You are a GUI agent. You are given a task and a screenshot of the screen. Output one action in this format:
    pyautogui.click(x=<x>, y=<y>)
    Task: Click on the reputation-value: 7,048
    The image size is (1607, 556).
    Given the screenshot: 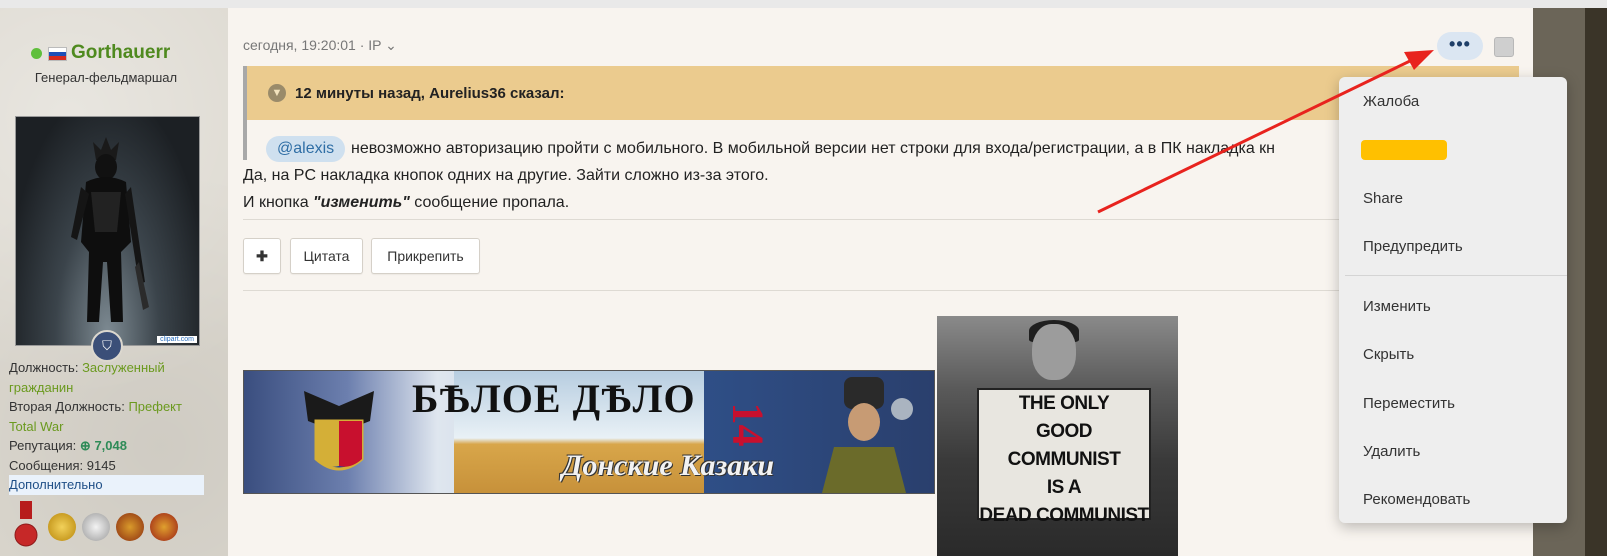 What is the action you would take?
    pyautogui.click(x=110, y=445)
    